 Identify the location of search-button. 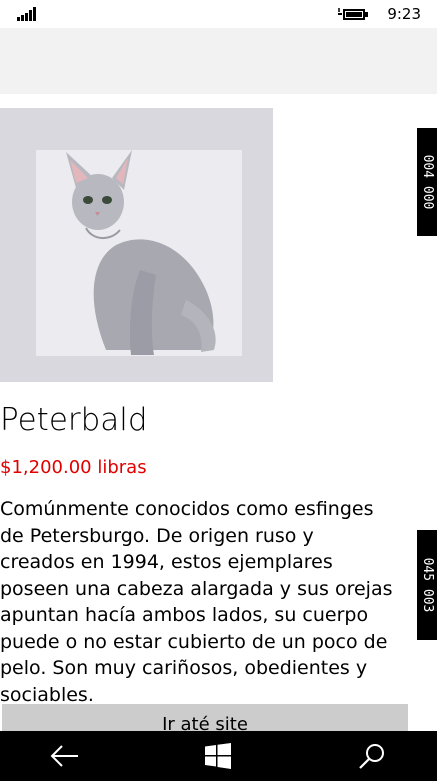
(372, 756).